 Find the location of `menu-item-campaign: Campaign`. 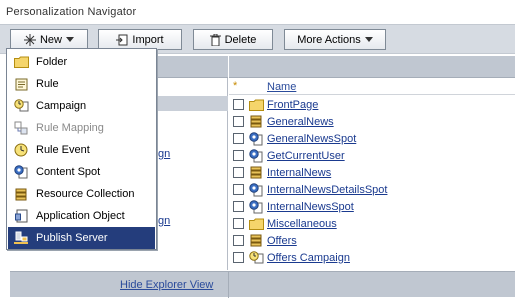

menu-item-campaign: Campaign is located at coordinates (81, 106).